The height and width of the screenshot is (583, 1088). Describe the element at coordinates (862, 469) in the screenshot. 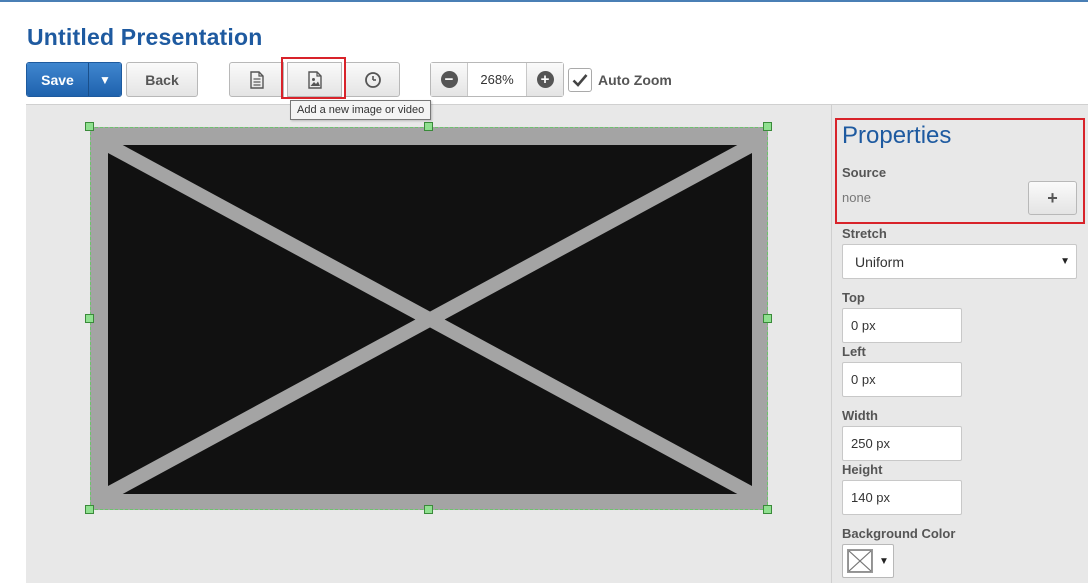

I see `height-label: Height` at that location.